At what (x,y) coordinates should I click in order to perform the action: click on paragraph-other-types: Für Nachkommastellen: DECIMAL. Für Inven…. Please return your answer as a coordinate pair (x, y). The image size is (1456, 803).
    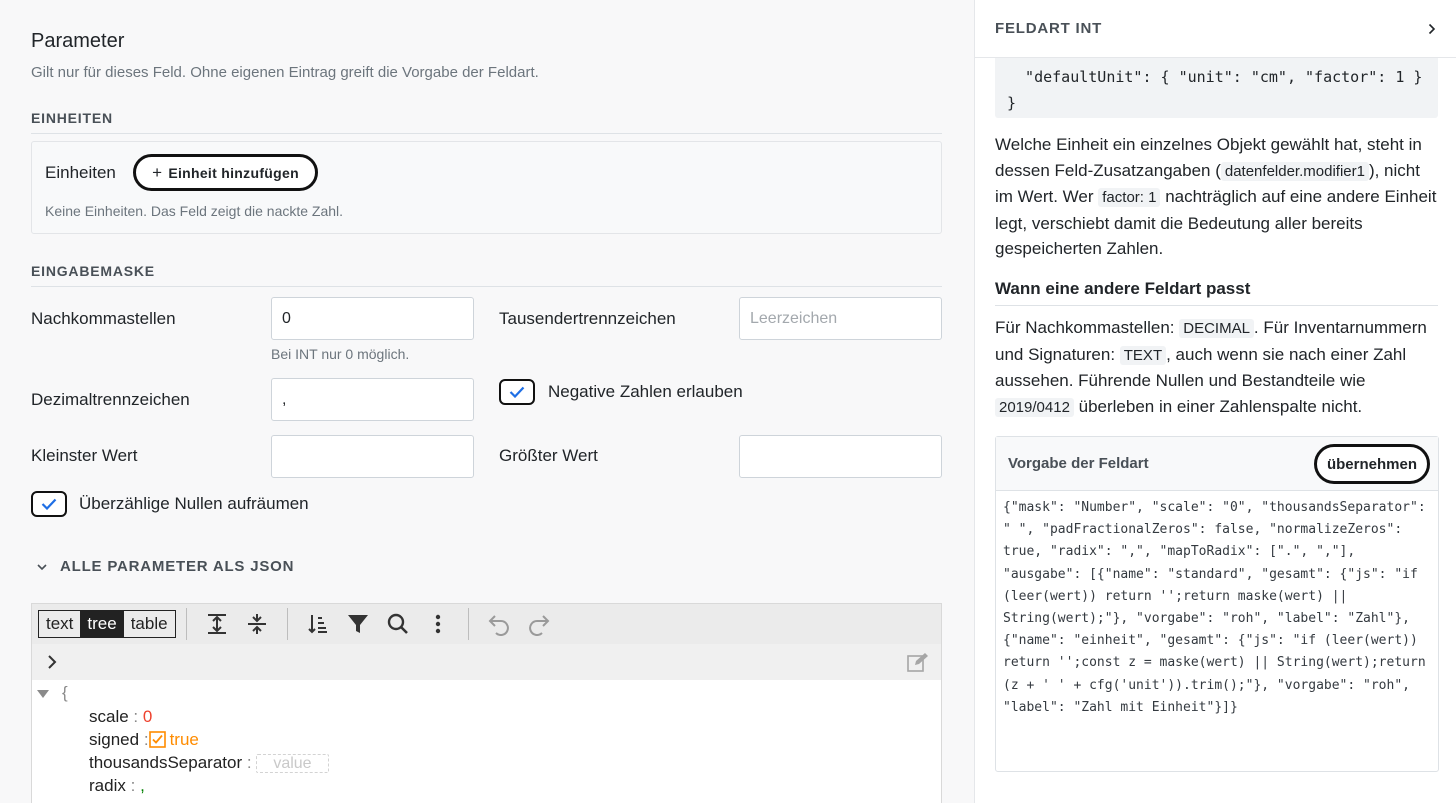
    Looking at the image, I should click on (1217, 367).